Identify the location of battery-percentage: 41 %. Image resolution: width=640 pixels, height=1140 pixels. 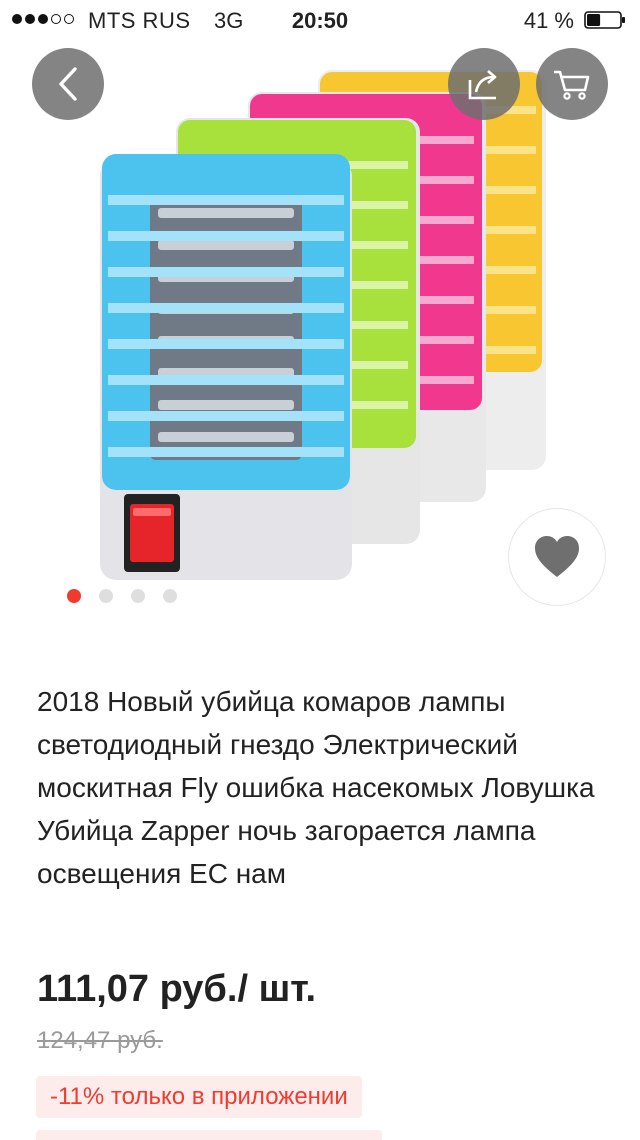
(548, 20).